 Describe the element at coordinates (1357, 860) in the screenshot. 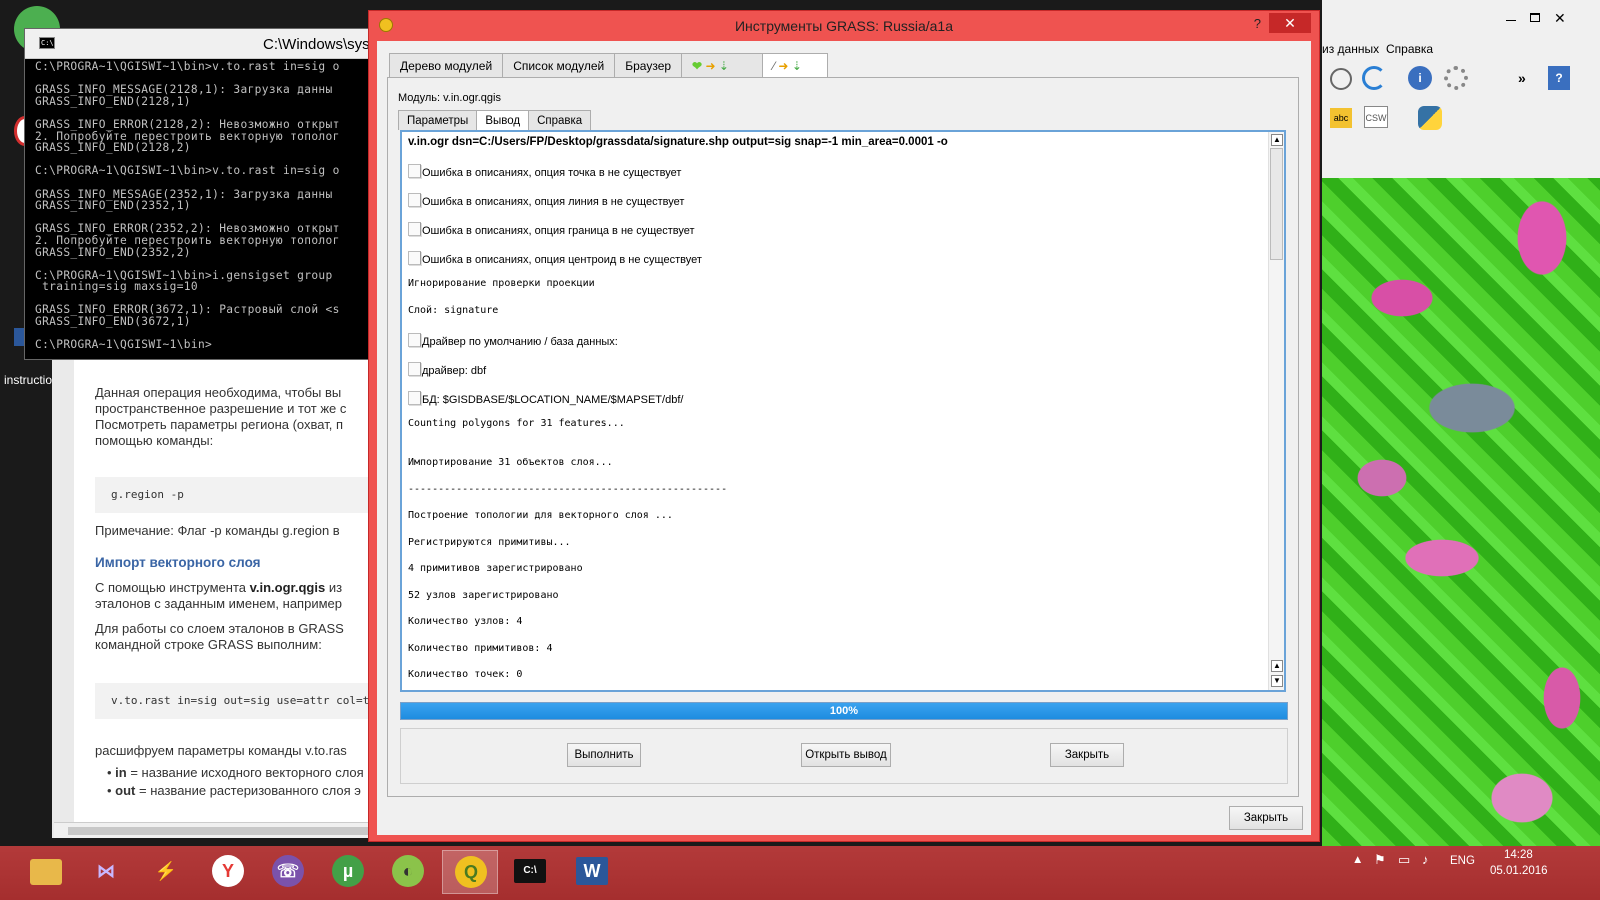

I see `show-hidden-icon: ▲` at that location.